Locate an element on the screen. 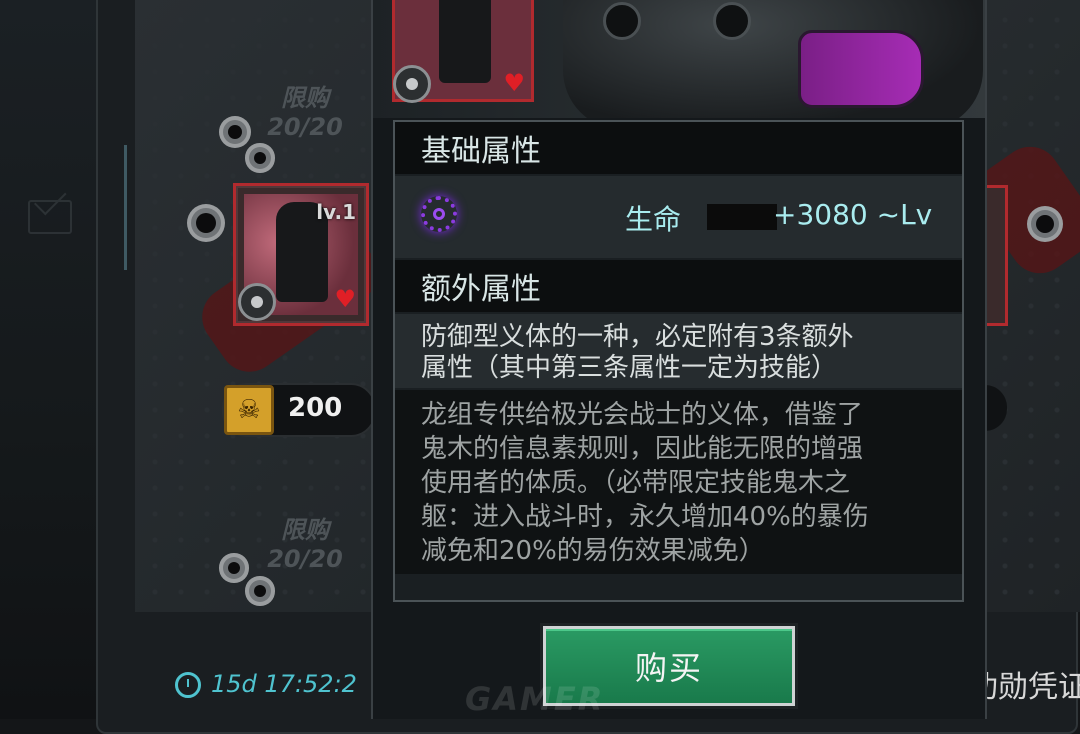 Image resolution: width=1080 pixels, height=734 pixels. attribute-row: 生命 +3080 ~Lv is located at coordinates (678, 217).